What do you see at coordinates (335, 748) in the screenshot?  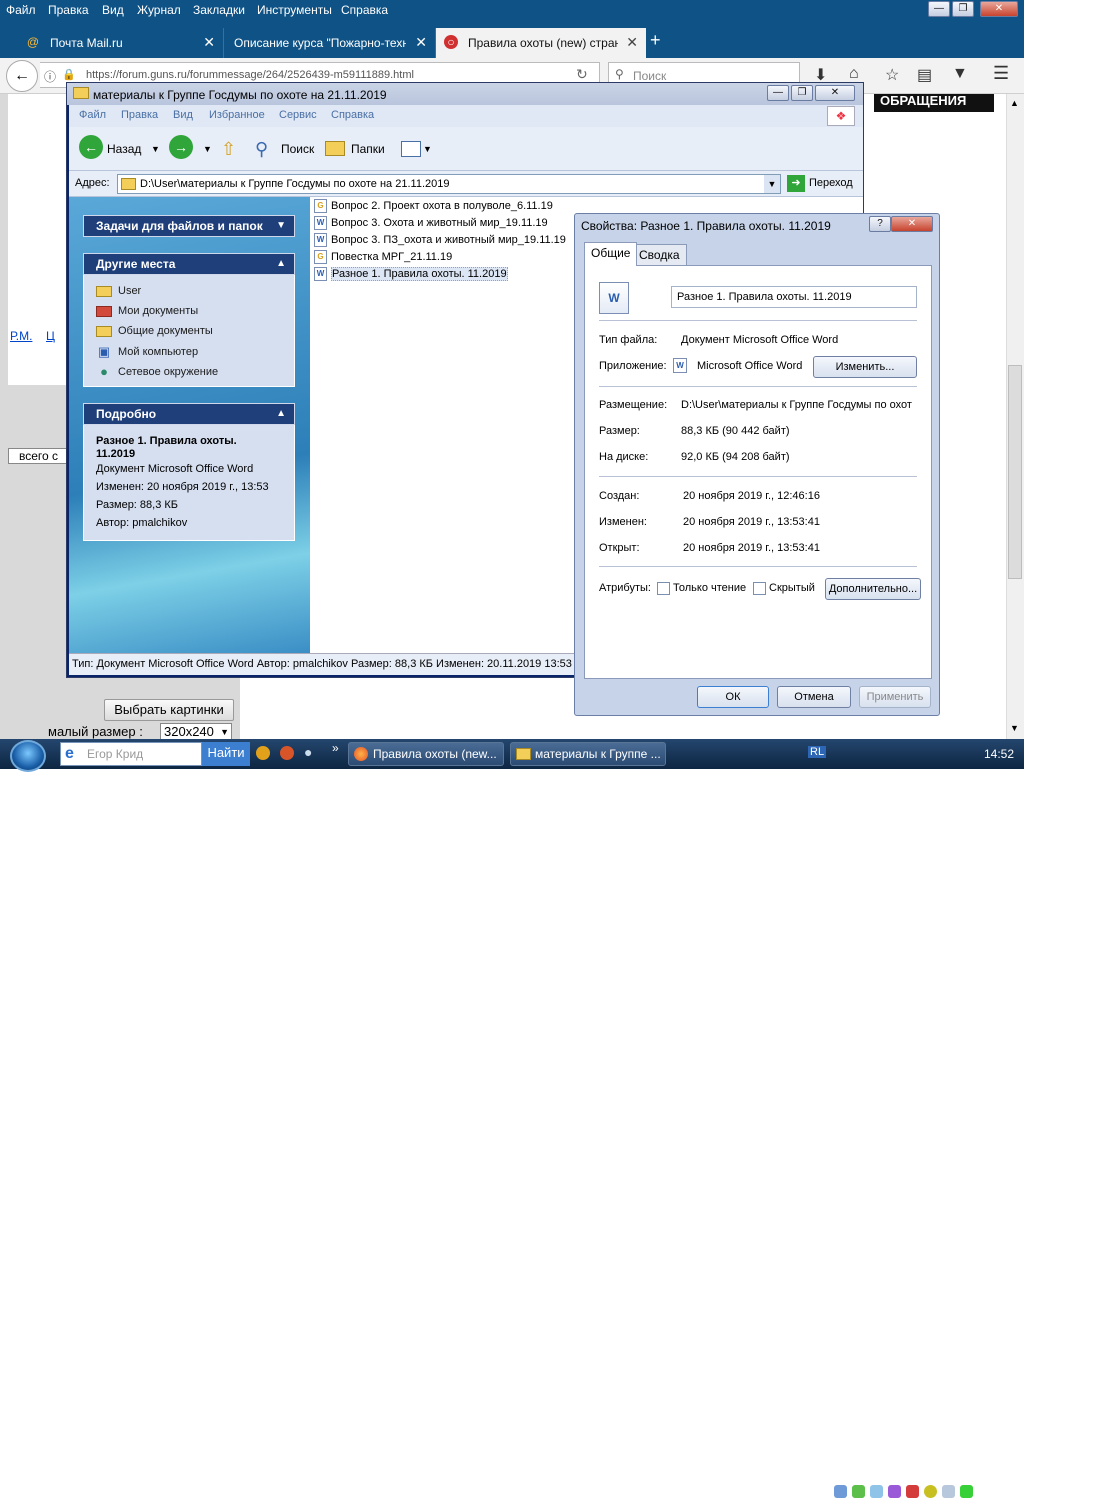 I see `overflow-chevron-icon: »` at bounding box center [335, 748].